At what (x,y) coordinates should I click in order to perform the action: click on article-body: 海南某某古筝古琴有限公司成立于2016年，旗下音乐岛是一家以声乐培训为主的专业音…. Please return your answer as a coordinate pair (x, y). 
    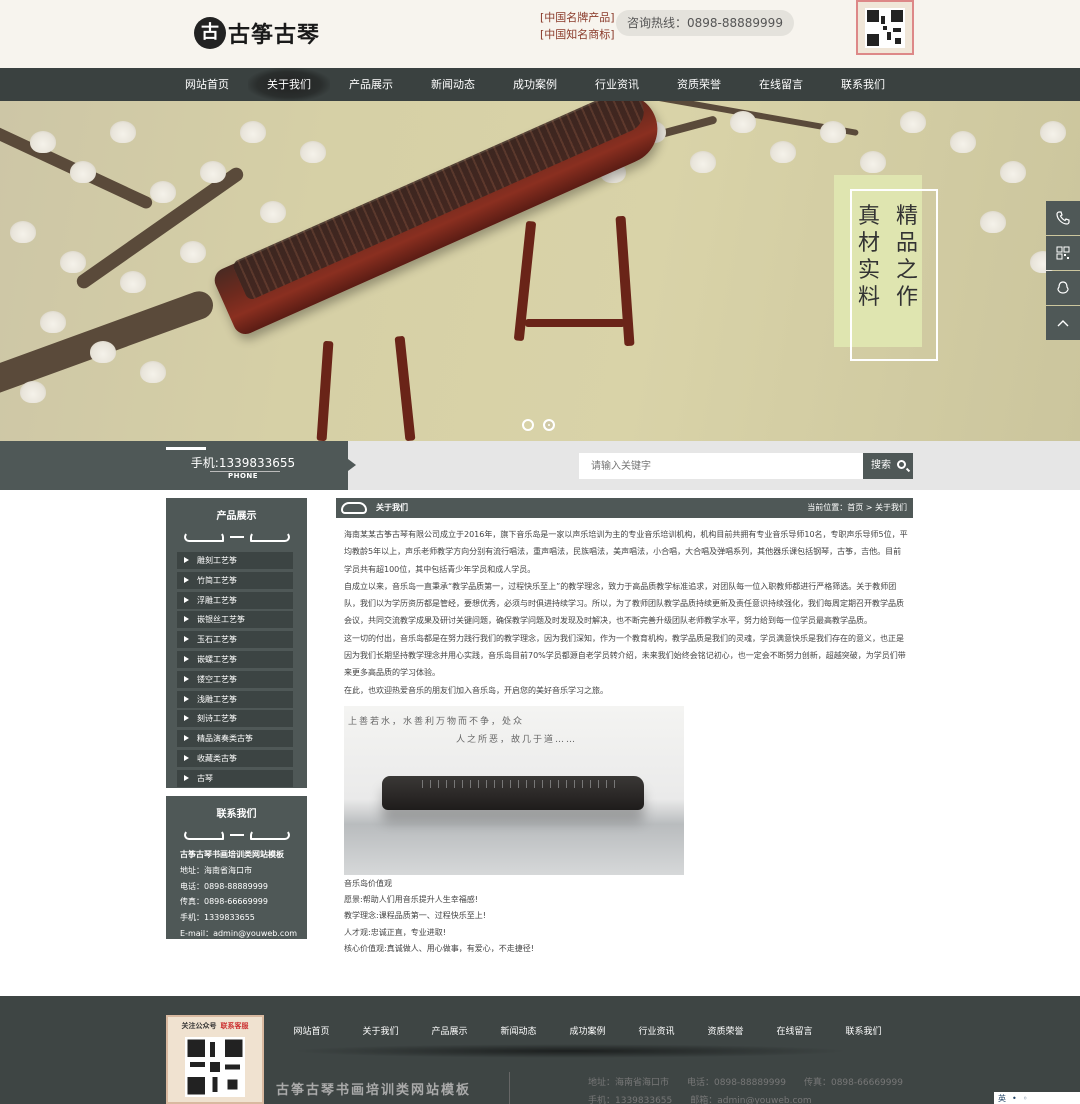
    Looking at the image, I should click on (626, 612).